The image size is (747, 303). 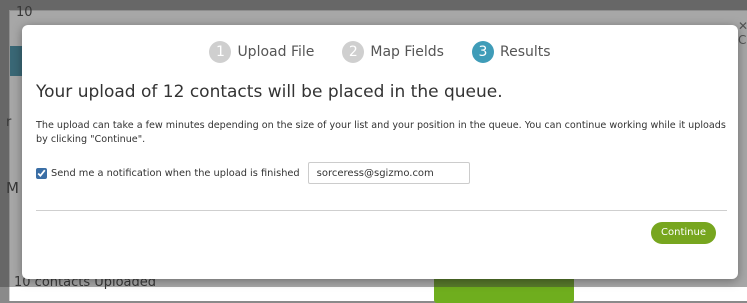 I want to click on continue-button: Continue, so click(x=683, y=233).